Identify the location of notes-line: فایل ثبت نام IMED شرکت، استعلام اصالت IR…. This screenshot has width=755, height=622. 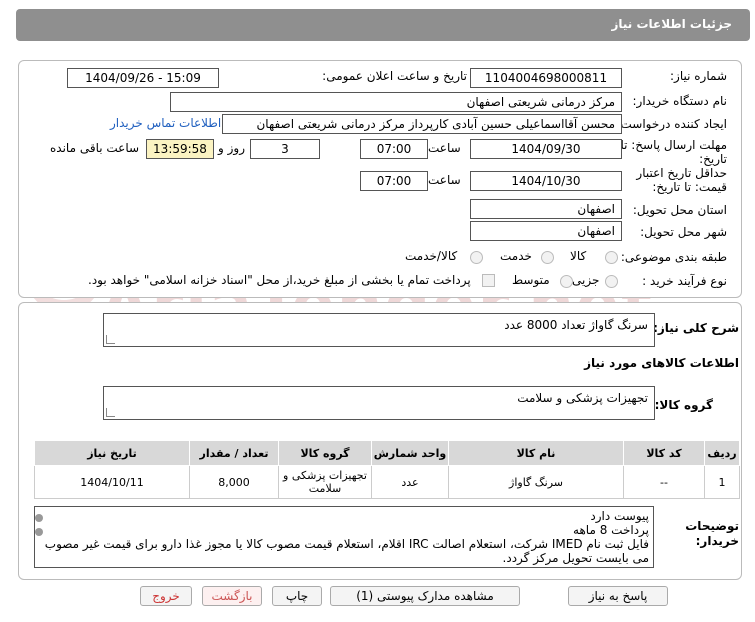
(346, 544).